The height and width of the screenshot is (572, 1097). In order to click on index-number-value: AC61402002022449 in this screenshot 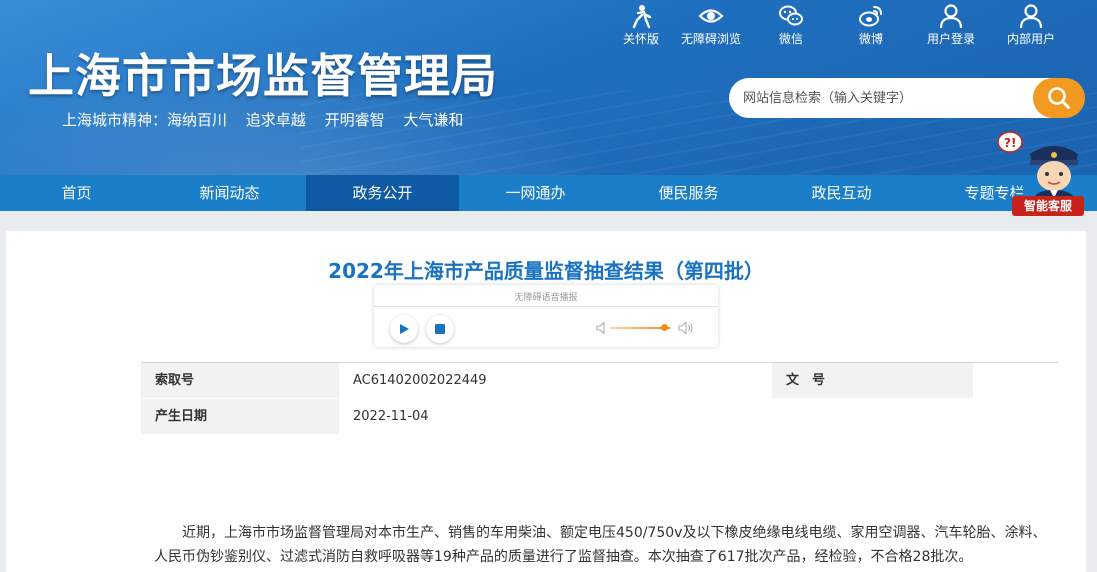, I will do `click(420, 380)`.